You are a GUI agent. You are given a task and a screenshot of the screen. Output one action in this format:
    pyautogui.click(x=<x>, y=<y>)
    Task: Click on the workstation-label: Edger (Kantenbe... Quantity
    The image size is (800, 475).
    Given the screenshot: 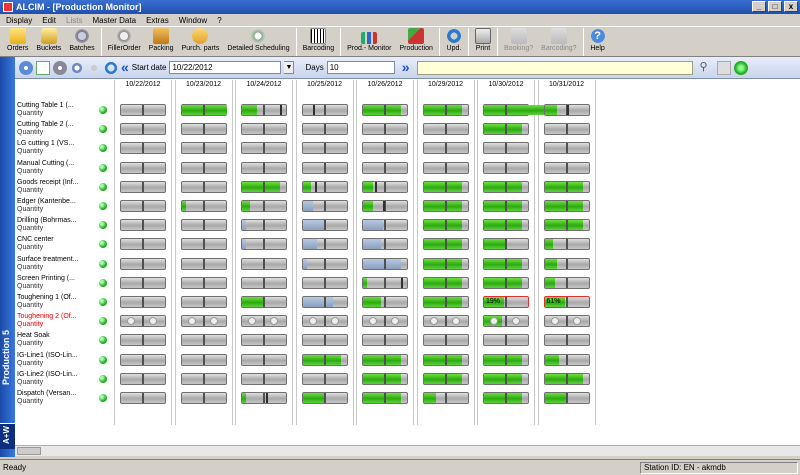 What is the action you would take?
    pyautogui.click(x=57, y=206)
    